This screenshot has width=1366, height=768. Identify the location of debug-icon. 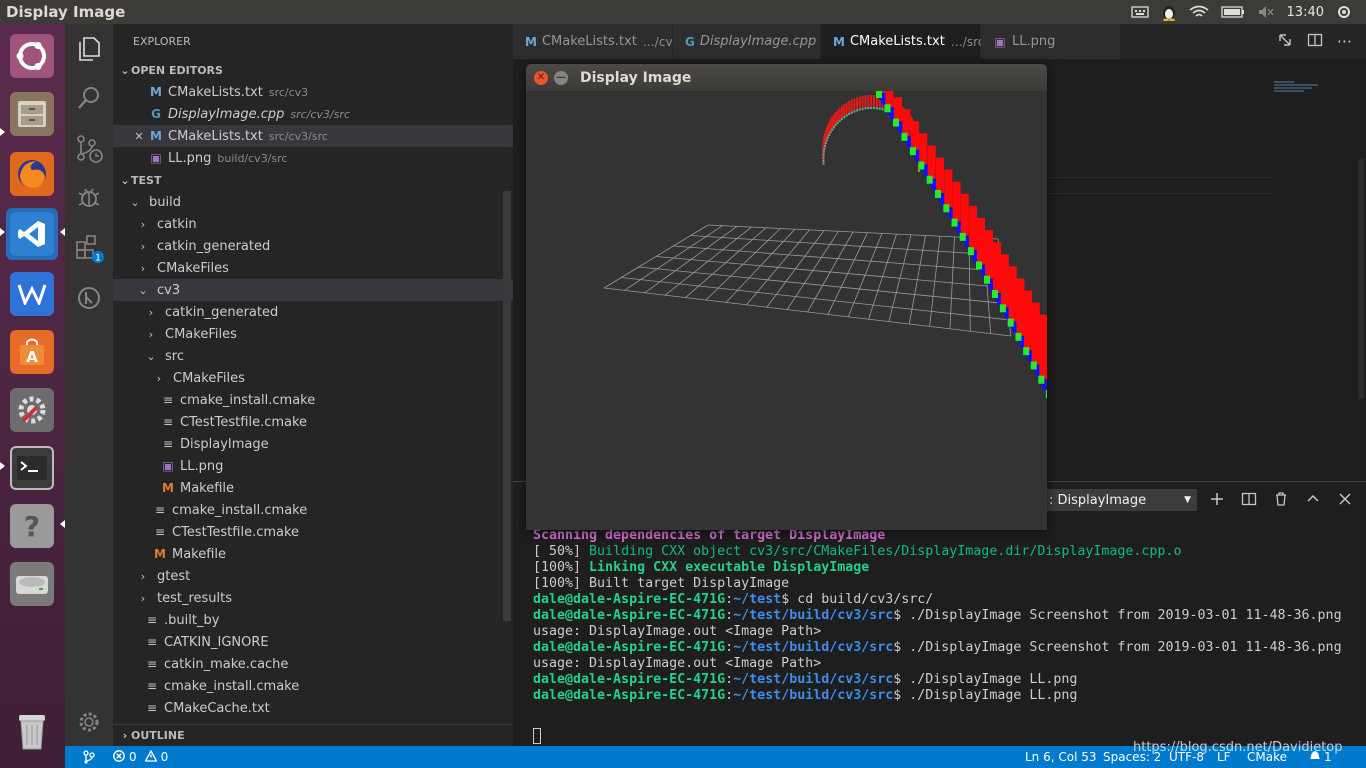
(89, 198).